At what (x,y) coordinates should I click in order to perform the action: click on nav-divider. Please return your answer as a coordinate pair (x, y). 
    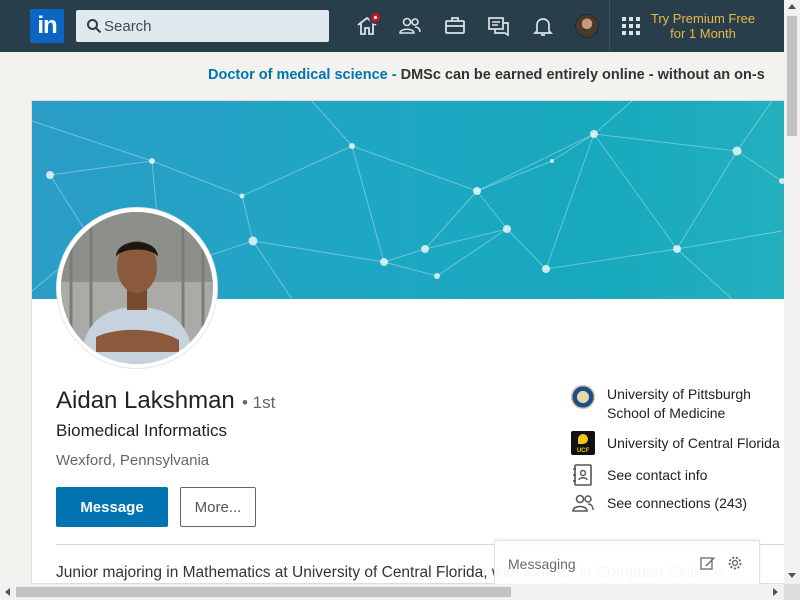
    Looking at the image, I should click on (609, 26).